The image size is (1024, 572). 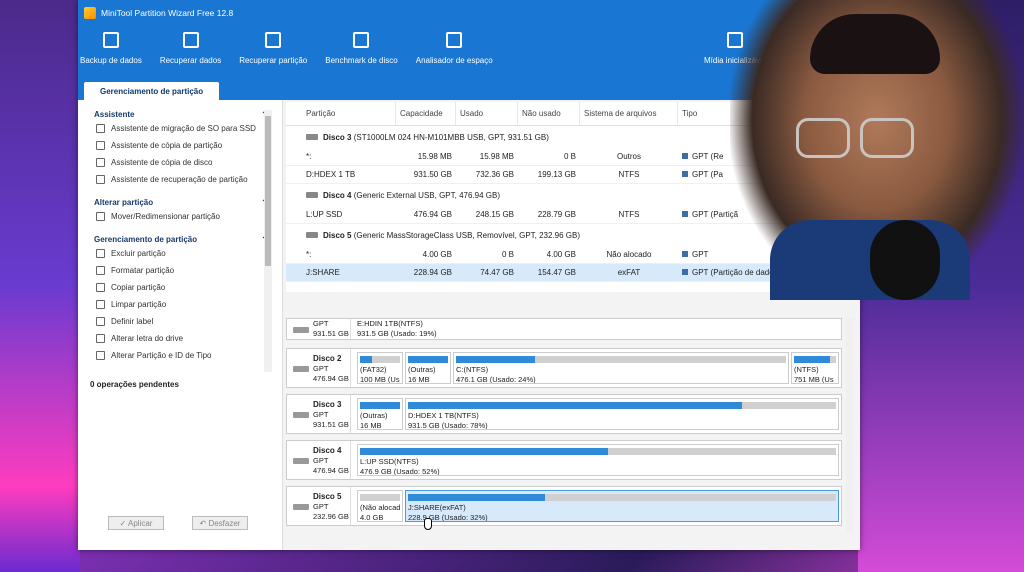 What do you see at coordinates (180, 202) in the screenshot?
I see `section-change-partition: Alterar partição⌃` at bounding box center [180, 202].